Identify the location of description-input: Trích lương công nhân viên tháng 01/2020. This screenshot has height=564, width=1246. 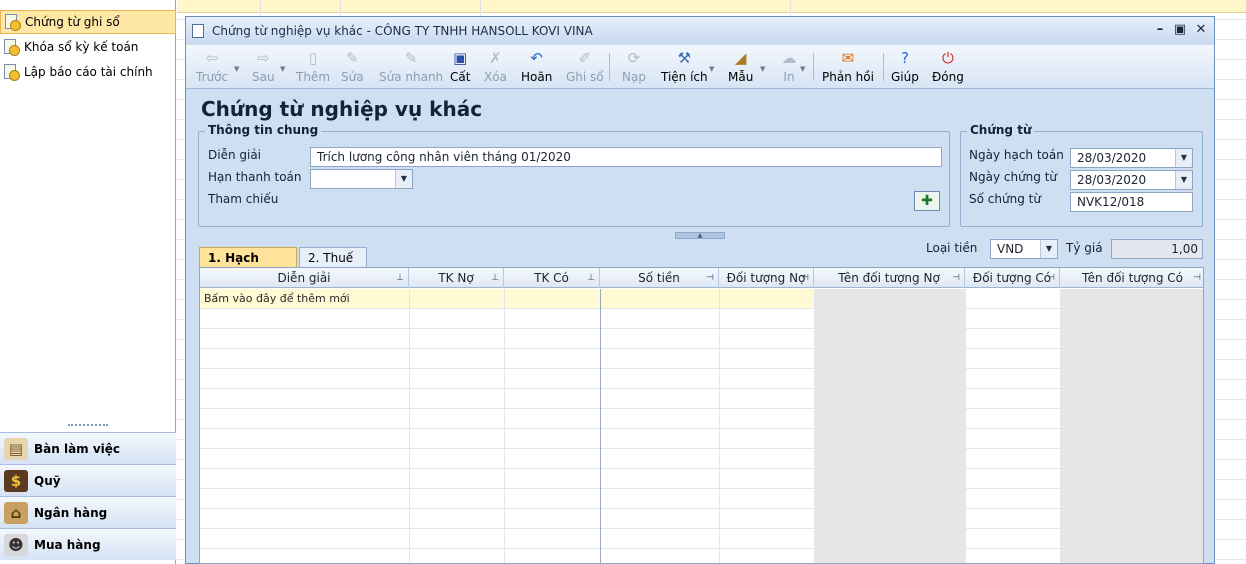
(626, 157).